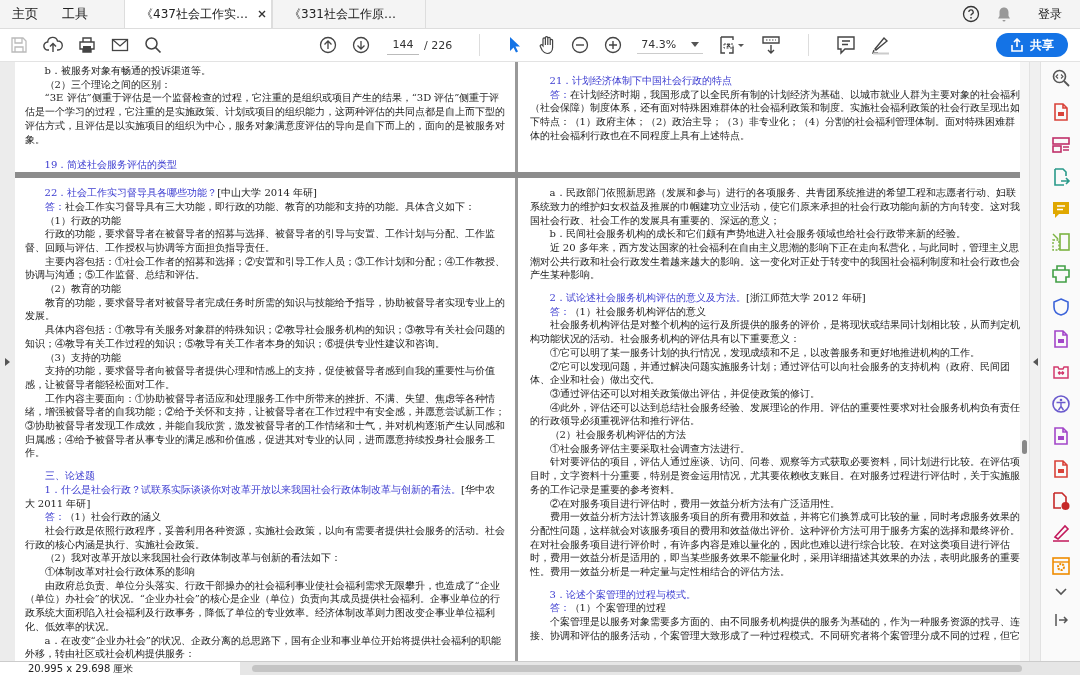  What do you see at coordinates (264, 337) in the screenshot?
I see `paragraph: 具体内容包括：①教导有关服务对象群的特殊知识；②教导社会服务机构的知识；③教导有关社会问题的知识；④教导有关工作过程的知识；⑤教导有关工作者本身的知识；⑥提供专业性建议和咨询。` at bounding box center [264, 337].